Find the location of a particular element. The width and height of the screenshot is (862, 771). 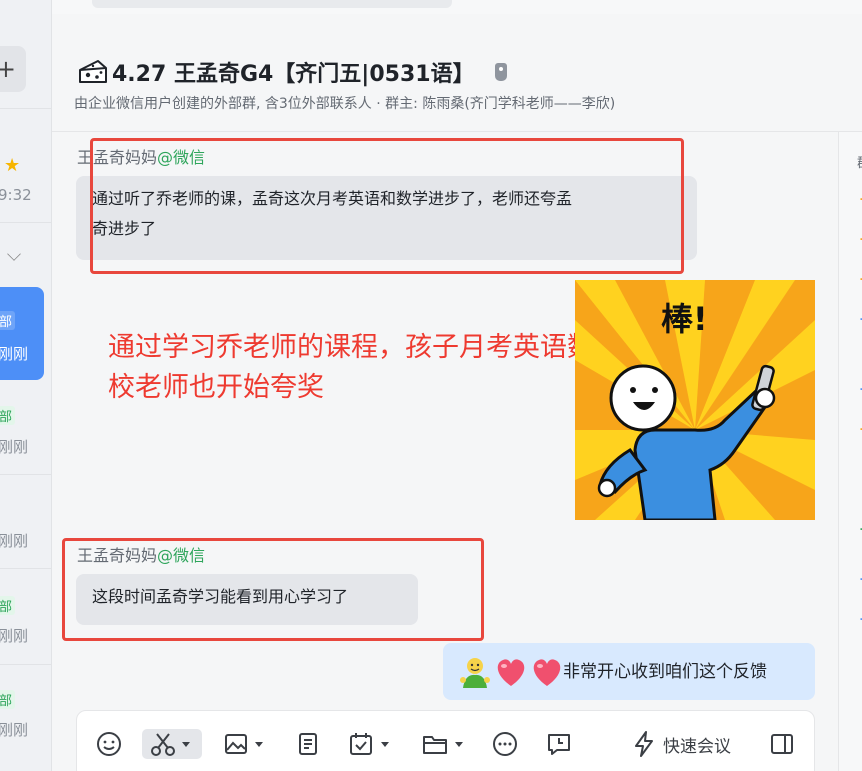

screenshot-button is located at coordinates (172, 744).